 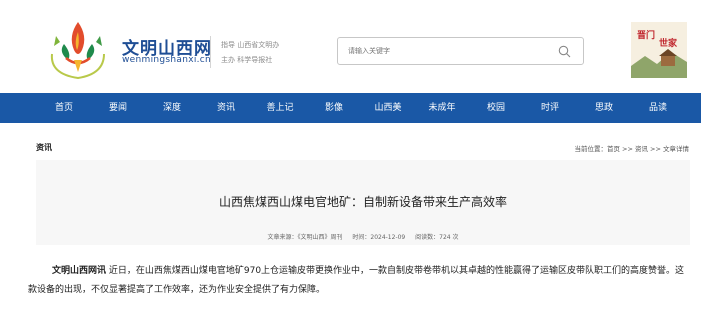 What do you see at coordinates (646, 35) in the screenshot?
I see `svg-text: 晋门` at bounding box center [646, 35].